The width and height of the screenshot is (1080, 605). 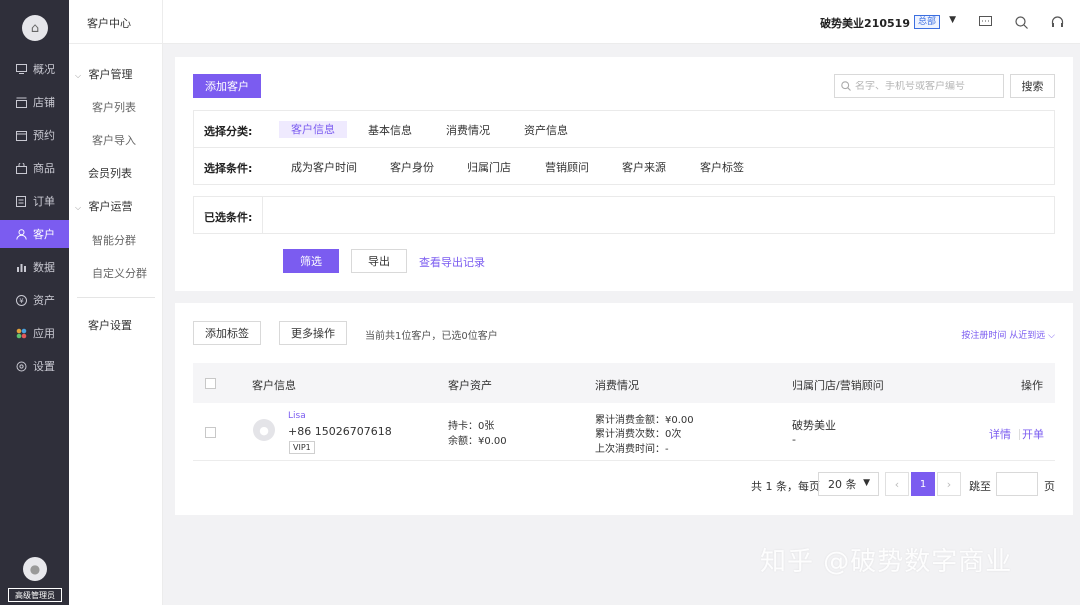 What do you see at coordinates (227, 86) in the screenshot?
I see `add-customer-button: 添加客户` at bounding box center [227, 86].